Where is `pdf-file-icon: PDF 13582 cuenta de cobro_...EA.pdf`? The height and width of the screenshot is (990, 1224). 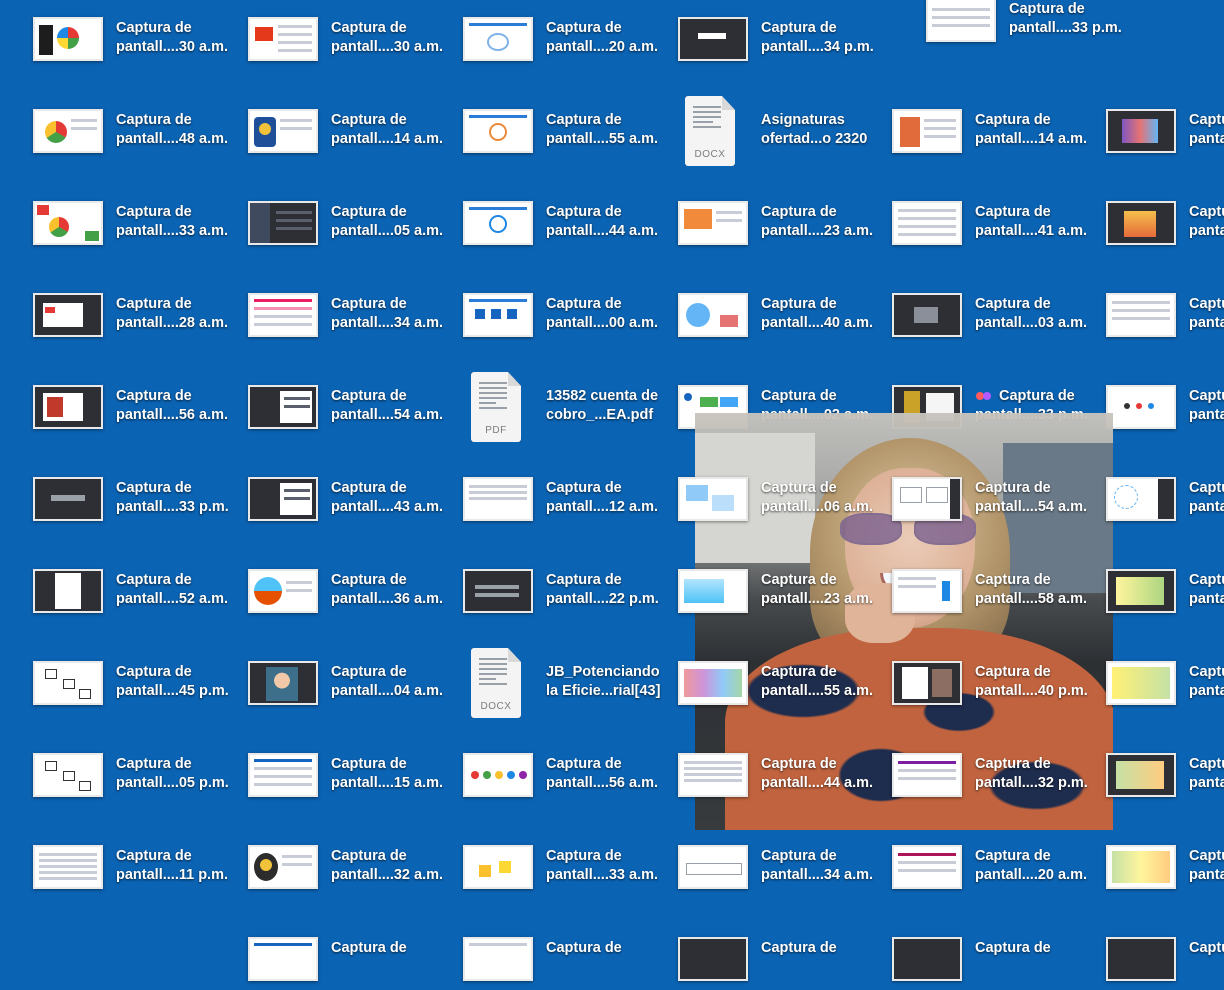 pdf-file-icon: PDF 13582 cuenta de cobro_...EA.pdf is located at coordinates (544, 405).